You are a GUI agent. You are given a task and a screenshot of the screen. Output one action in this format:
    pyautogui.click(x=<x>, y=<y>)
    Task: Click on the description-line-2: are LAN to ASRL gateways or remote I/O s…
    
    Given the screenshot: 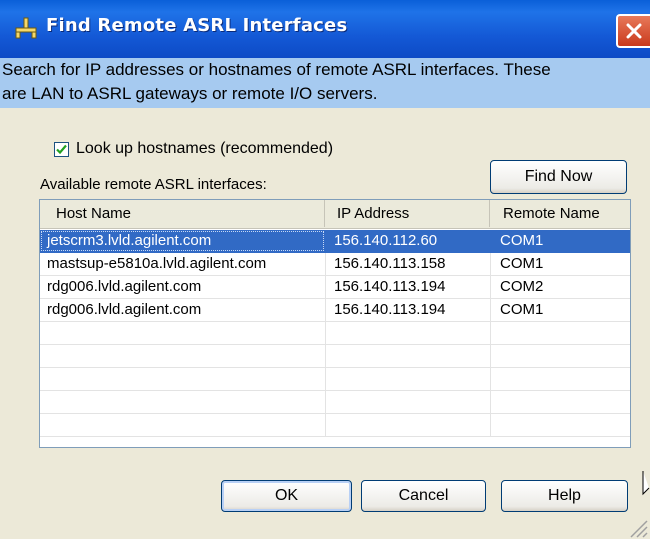 What is the action you would take?
    pyautogui.click(x=190, y=93)
    